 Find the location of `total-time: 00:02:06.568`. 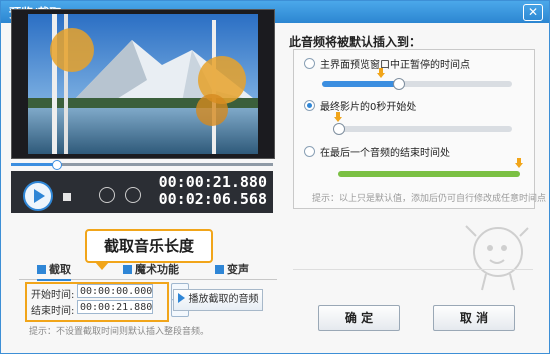

total-time: 00:02:06.568 is located at coordinates (212, 199).